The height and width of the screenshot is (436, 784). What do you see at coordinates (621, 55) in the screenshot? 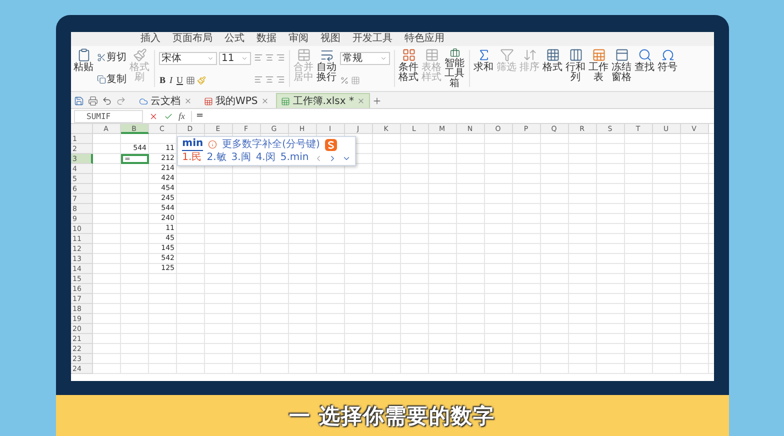
I see `panel-icon` at bounding box center [621, 55].